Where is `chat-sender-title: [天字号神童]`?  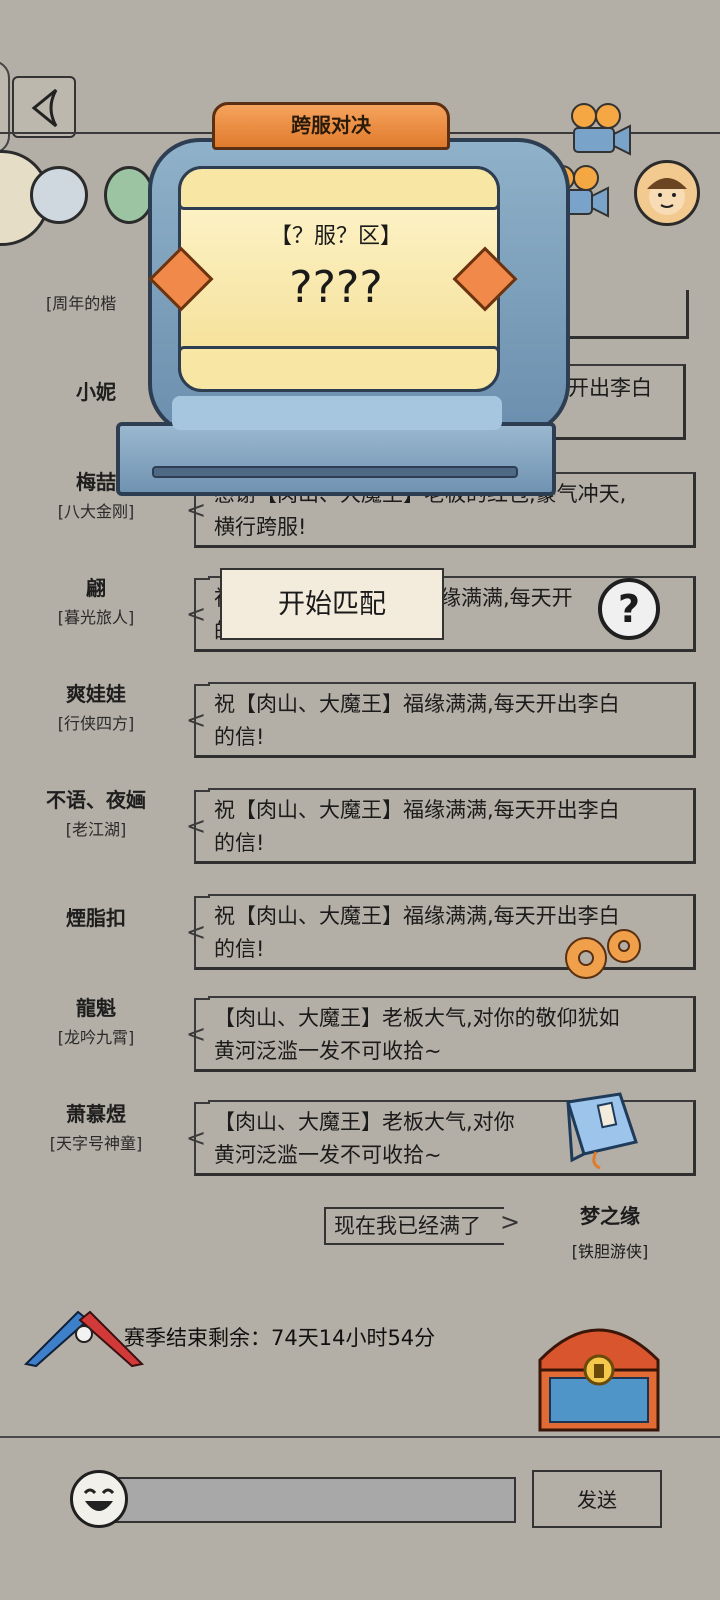
chat-sender-title: [天字号神童] is located at coordinates (96, 1143).